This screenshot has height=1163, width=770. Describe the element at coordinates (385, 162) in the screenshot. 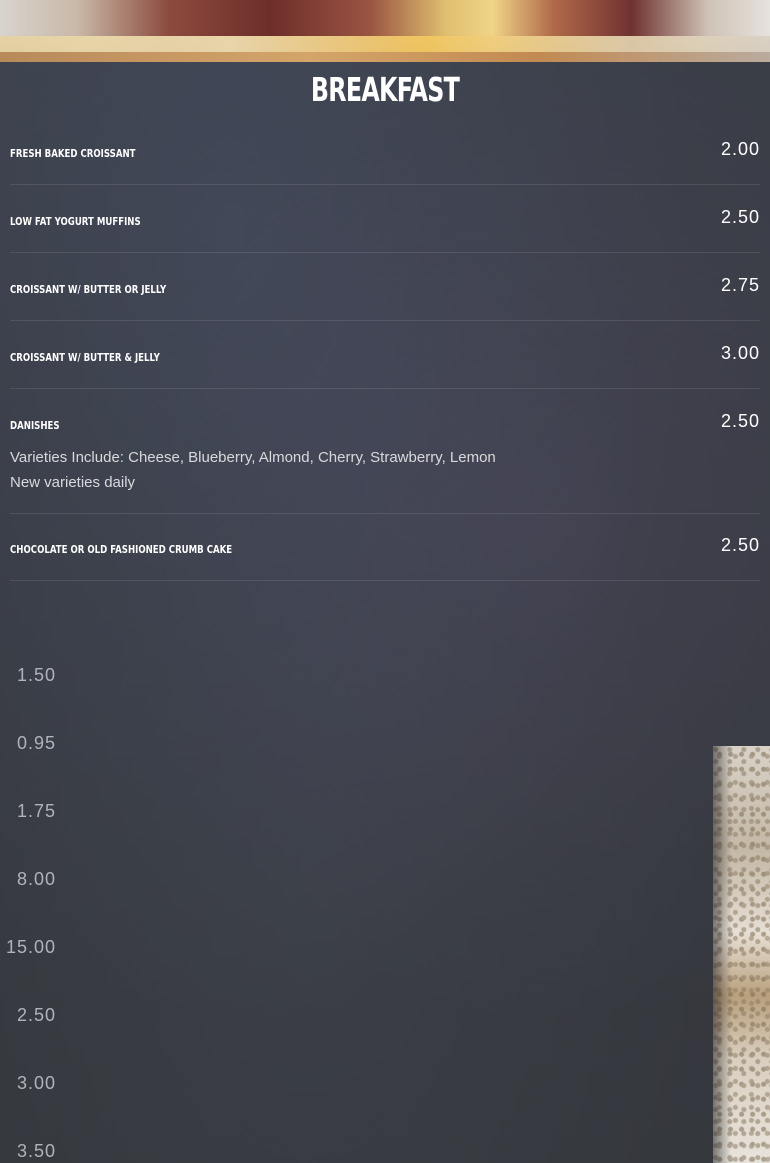

I see `menu-item: FRESH BAKED CROISSANT 2.00` at that location.